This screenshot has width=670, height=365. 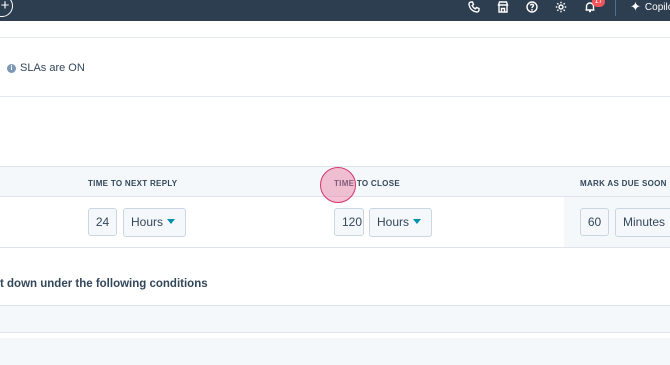 I want to click on close-value-input: 120, so click(x=349, y=222).